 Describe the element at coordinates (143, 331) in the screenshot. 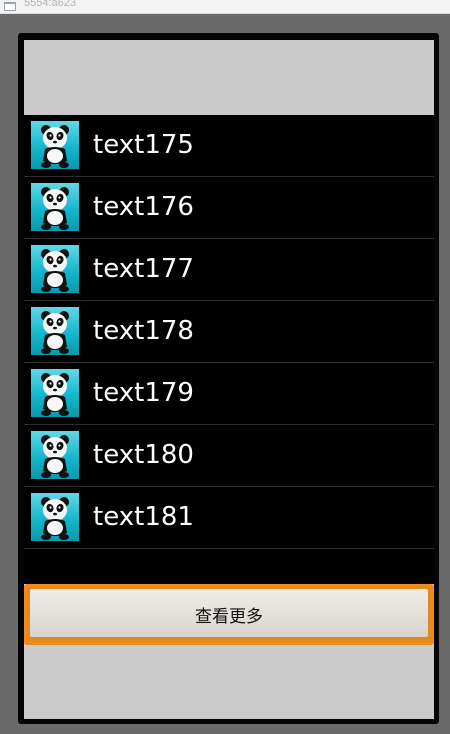

I see `list-item-label: text178` at that location.